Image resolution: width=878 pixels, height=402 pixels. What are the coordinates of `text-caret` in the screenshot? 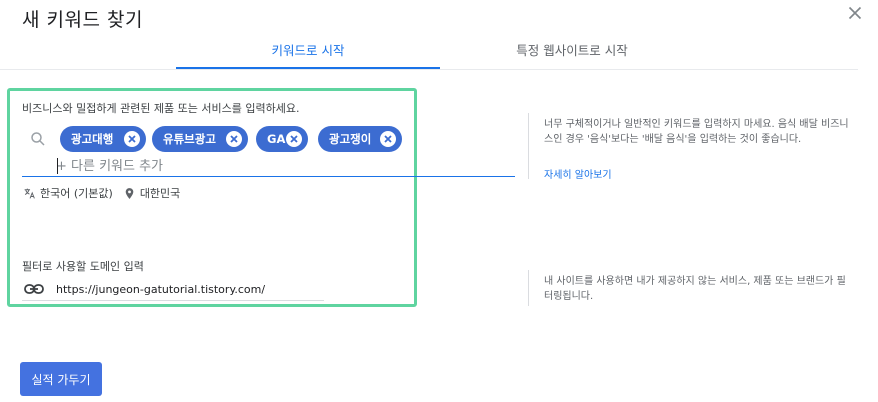 It's located at (57, 166).